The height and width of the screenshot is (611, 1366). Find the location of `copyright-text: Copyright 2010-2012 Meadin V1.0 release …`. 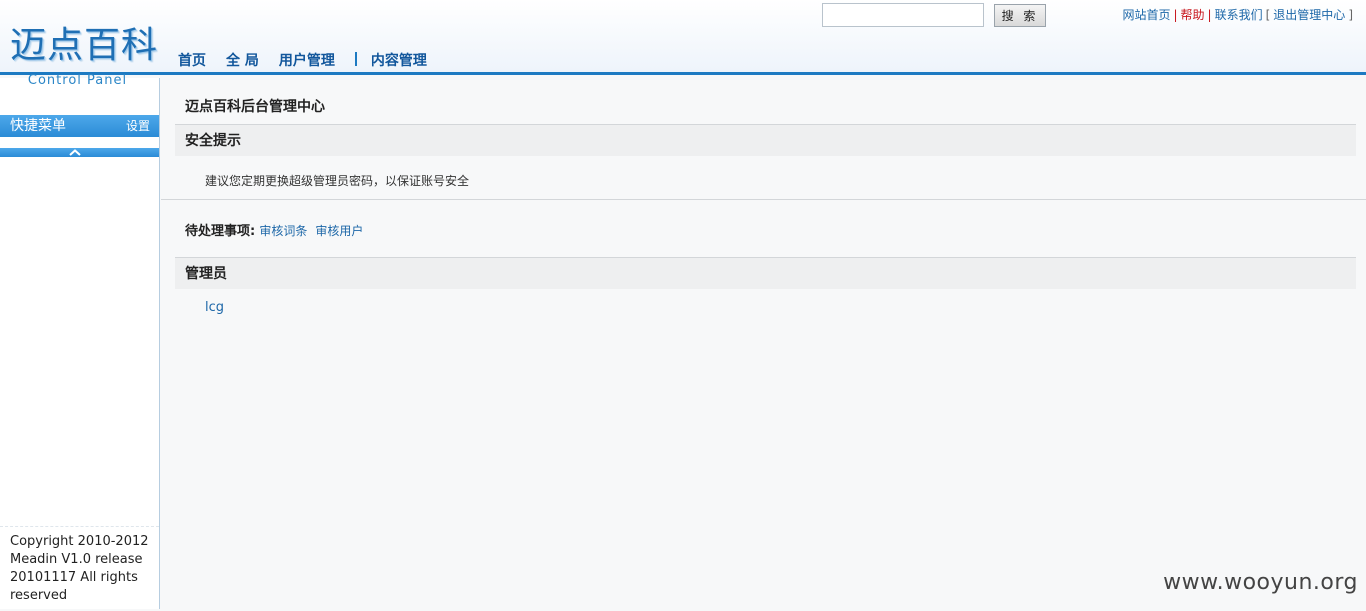

copyright-text: Copyright 2010-2012 Meadin V1.0 release … is located at coordinates (79, 568).